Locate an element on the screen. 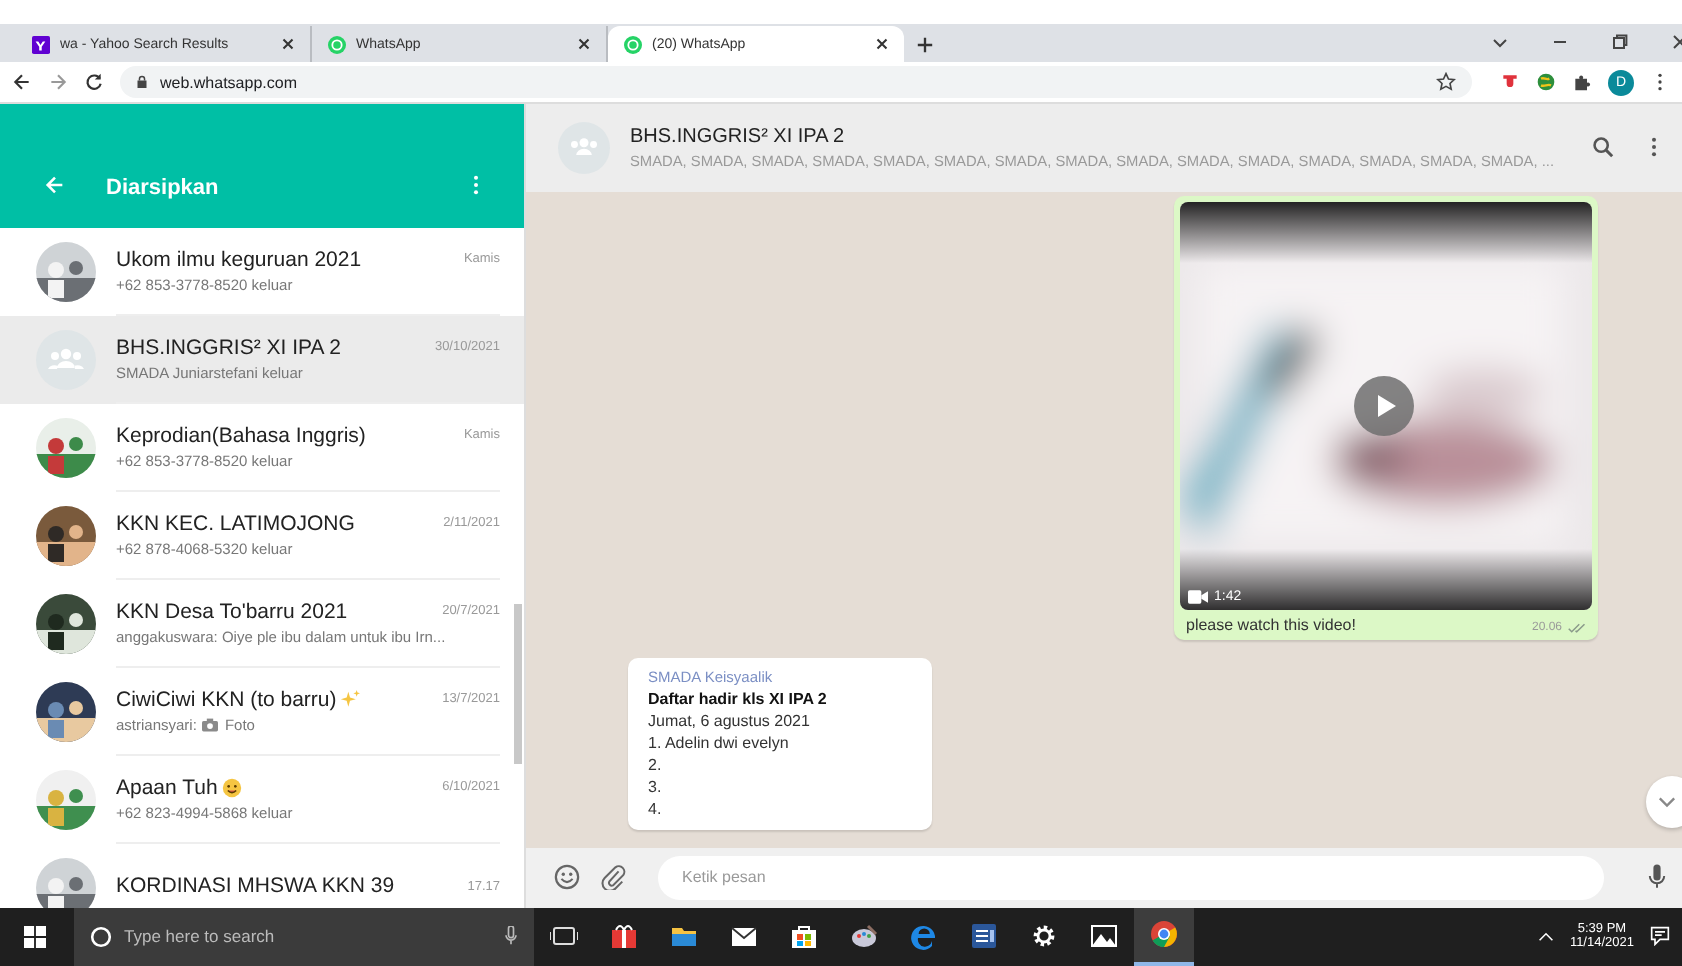  search-placeholder: Type here to search is located at coordinates (199, 936).